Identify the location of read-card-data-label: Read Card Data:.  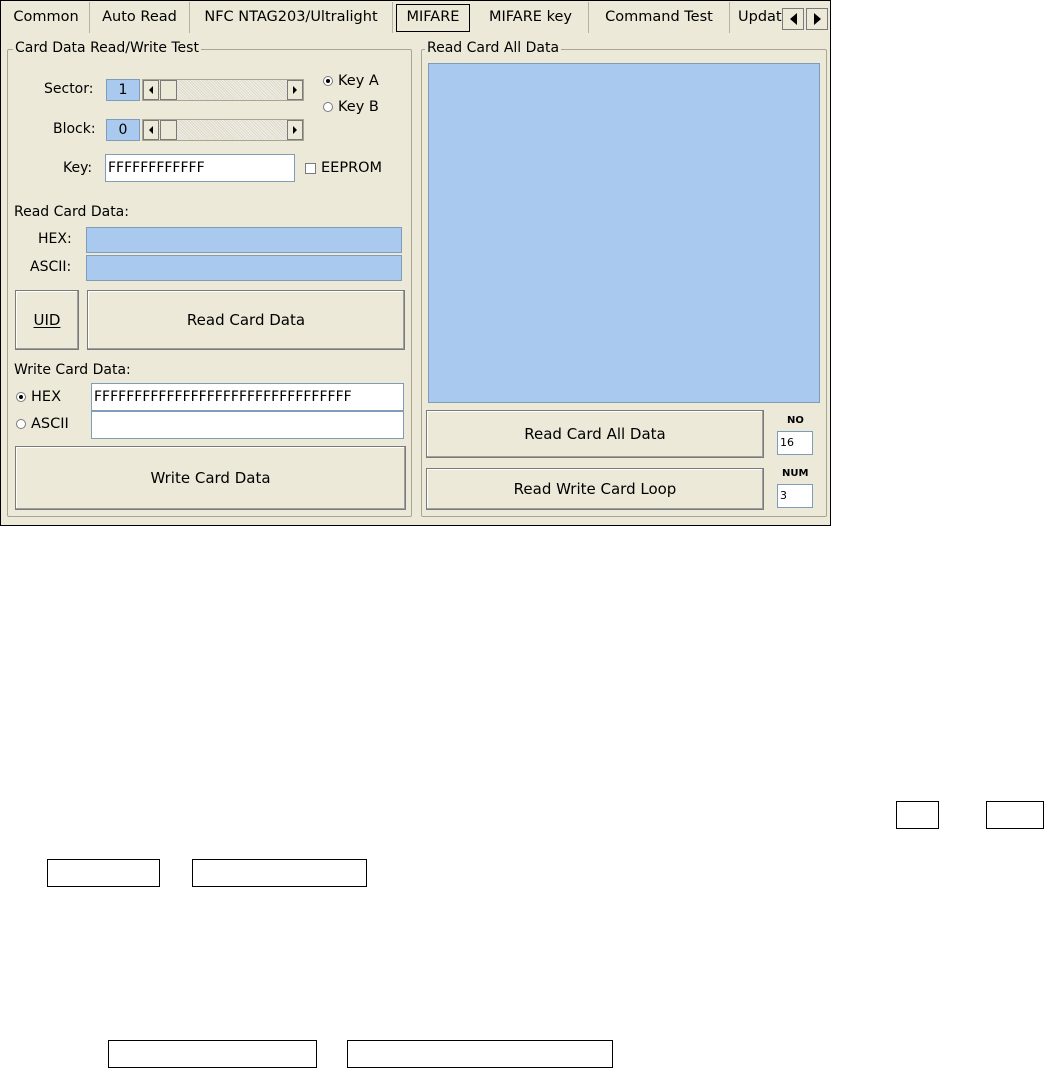
(71, 212).